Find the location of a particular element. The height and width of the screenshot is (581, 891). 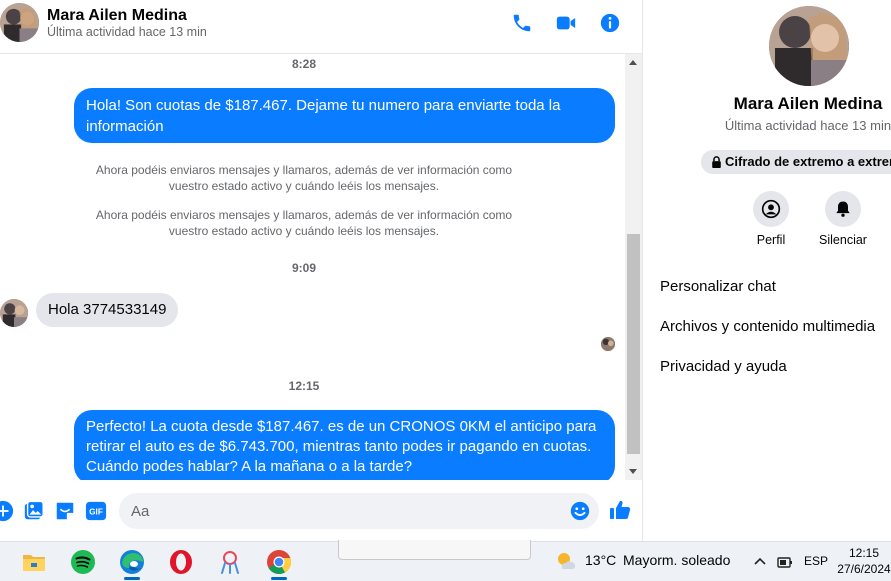

scroll-thumb is located at coordinates (633, 344).